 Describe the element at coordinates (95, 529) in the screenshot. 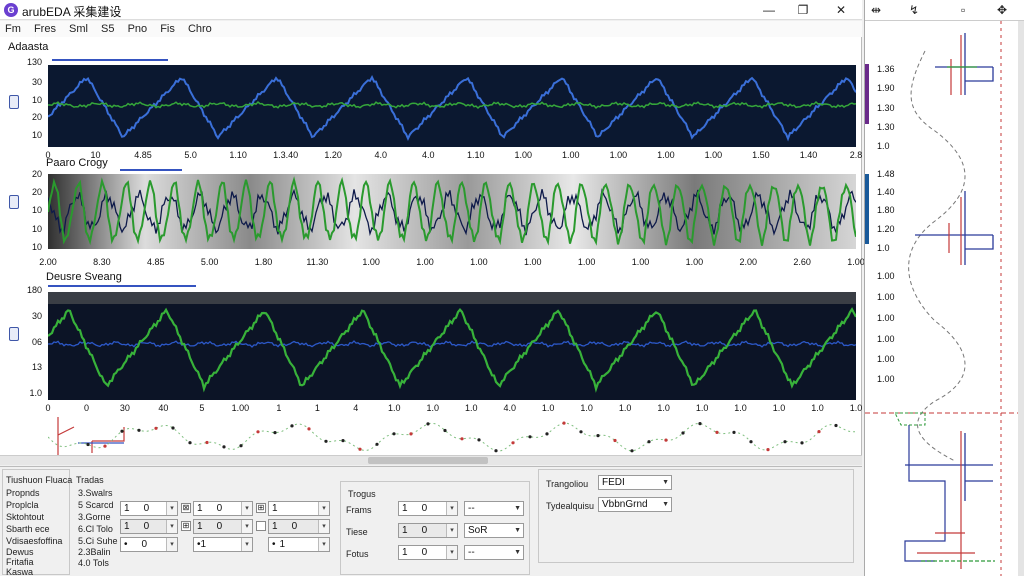

I see `tradas-value: 6.Cl Tolo` at that location.